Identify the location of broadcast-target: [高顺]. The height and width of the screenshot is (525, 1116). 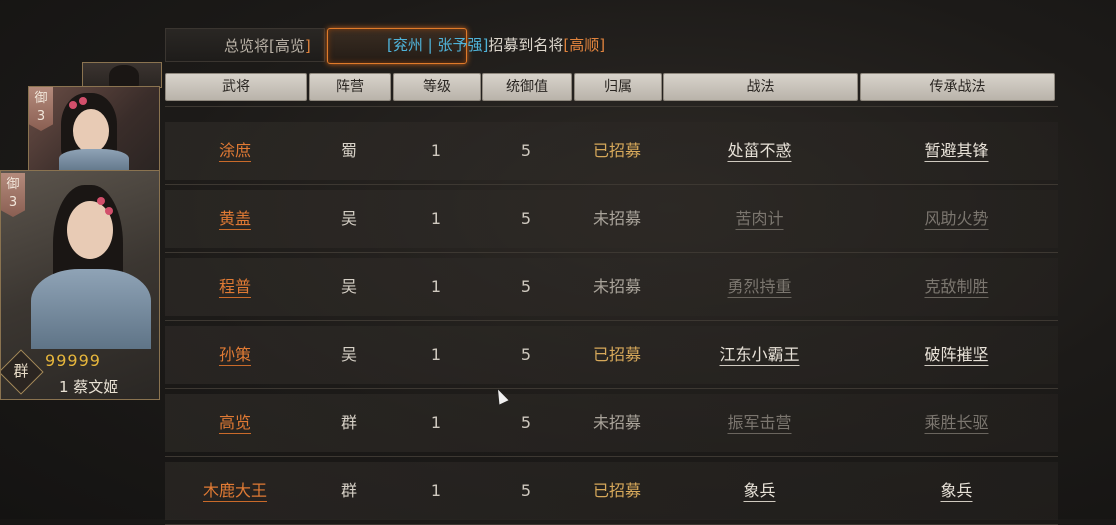
(584, 45).